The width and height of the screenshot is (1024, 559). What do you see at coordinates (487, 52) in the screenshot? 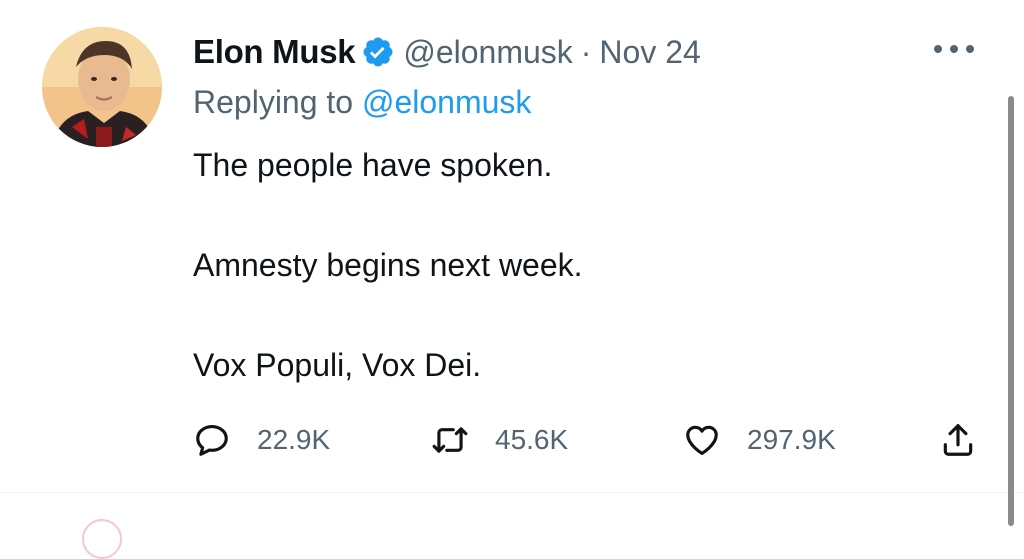
I see `author-handle: @elonmusk` at bounding box center [487, 52].